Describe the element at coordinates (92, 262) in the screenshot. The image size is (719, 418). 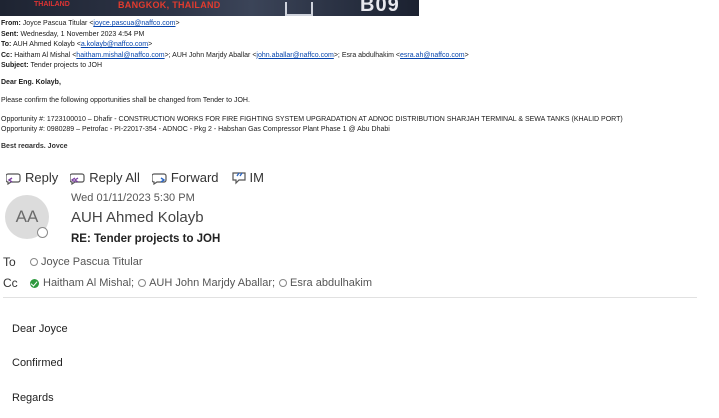
I see `to-recipient-name: Joyce Pascua Titular` at that location.